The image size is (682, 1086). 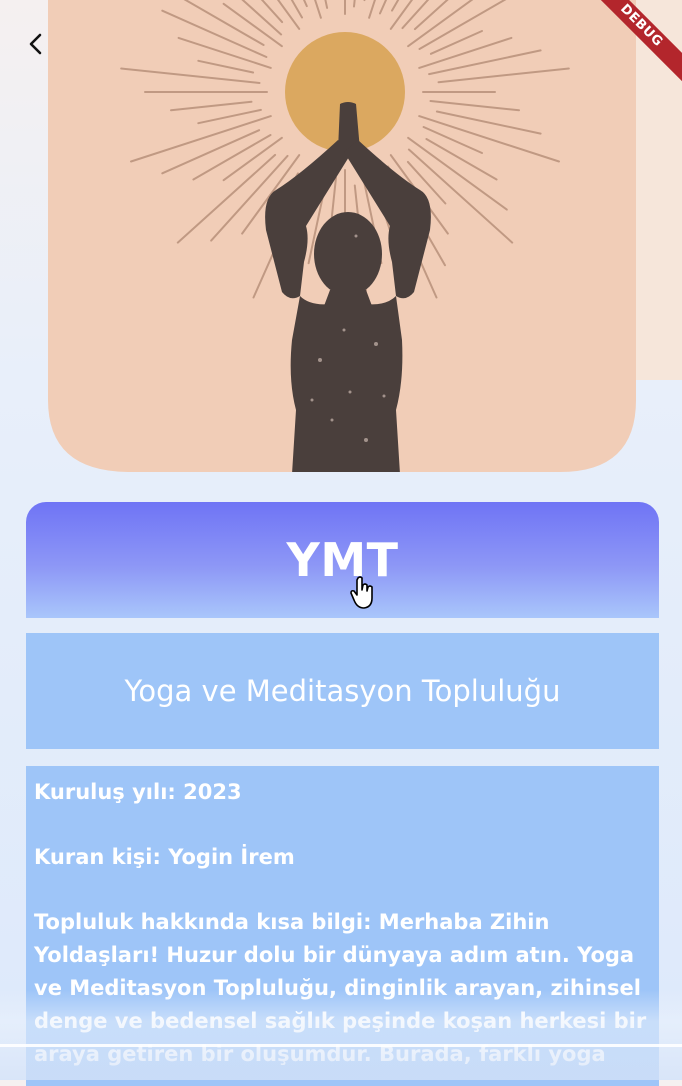 I want to click on community-abbreviation: YMT, so click(x=343, y=560).